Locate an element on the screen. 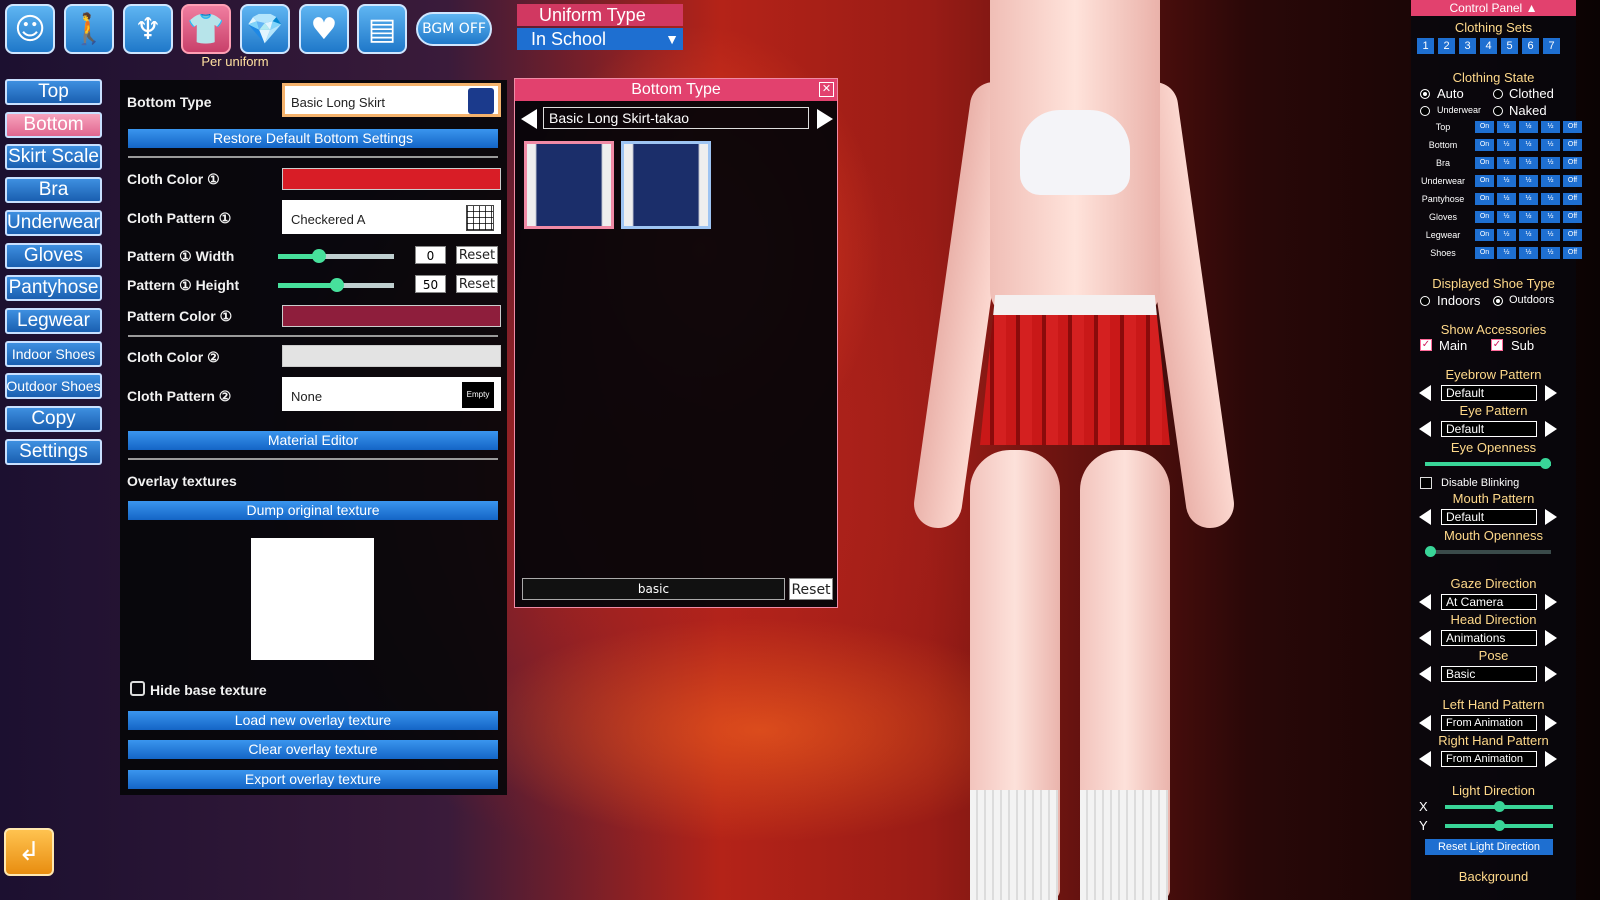 This screenshot has height=900, width=1600. pose-next-icon is located at coordinates (1551, 674).